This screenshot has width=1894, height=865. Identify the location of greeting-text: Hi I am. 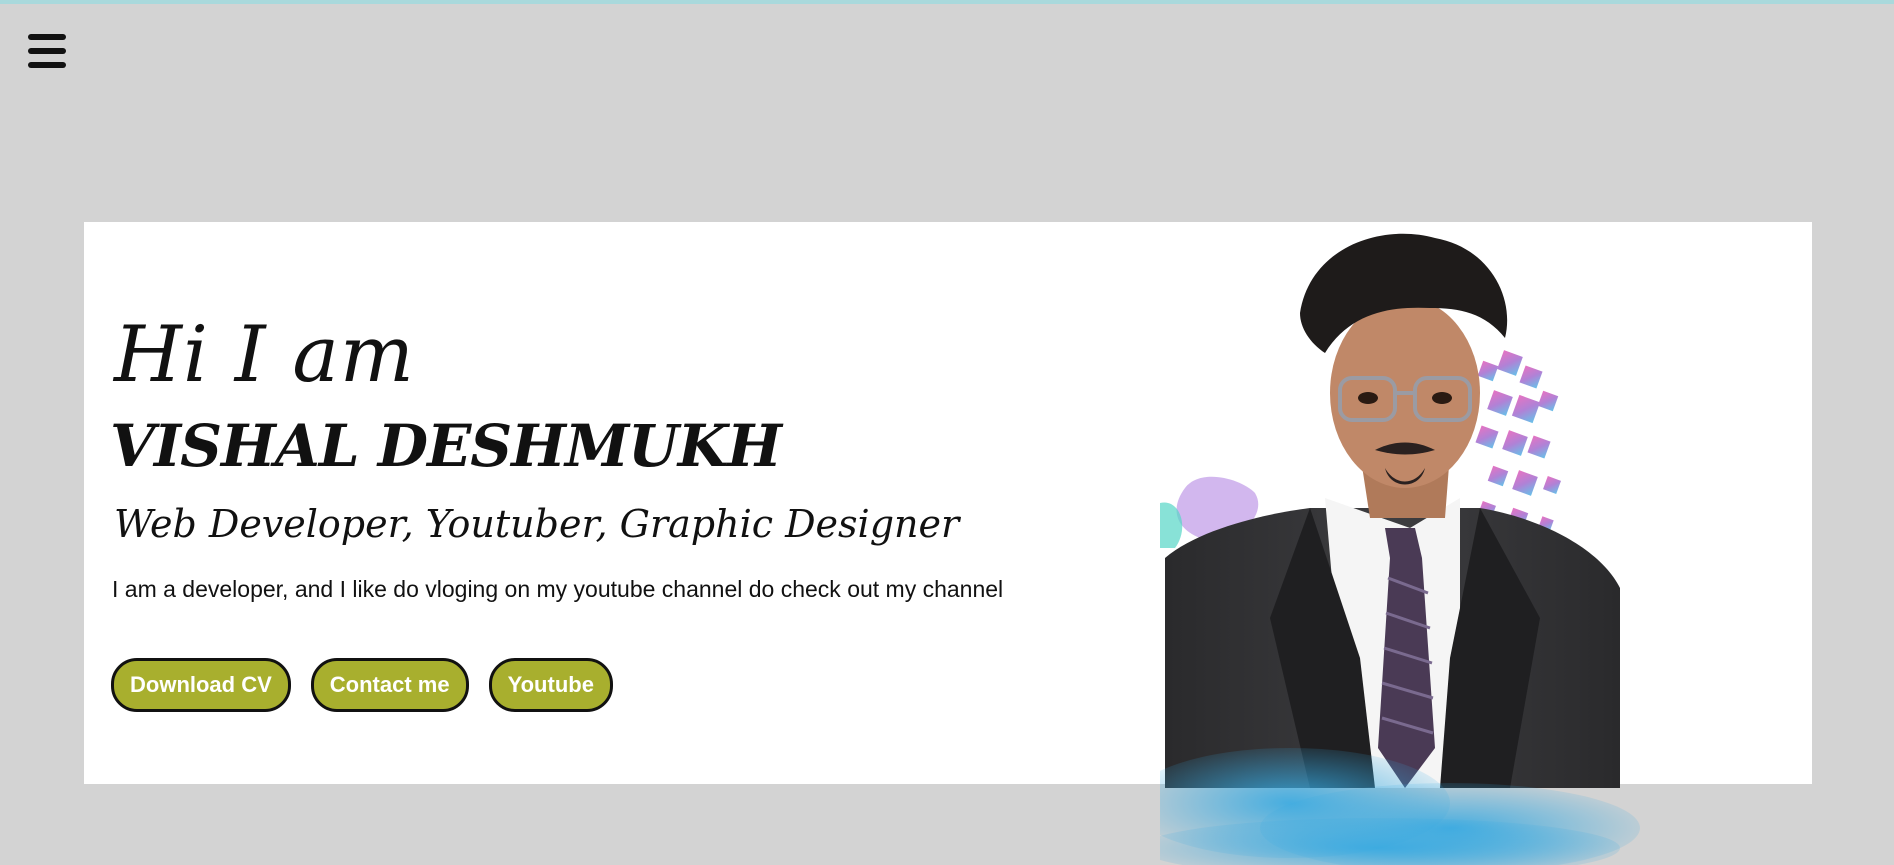
(264, 355).